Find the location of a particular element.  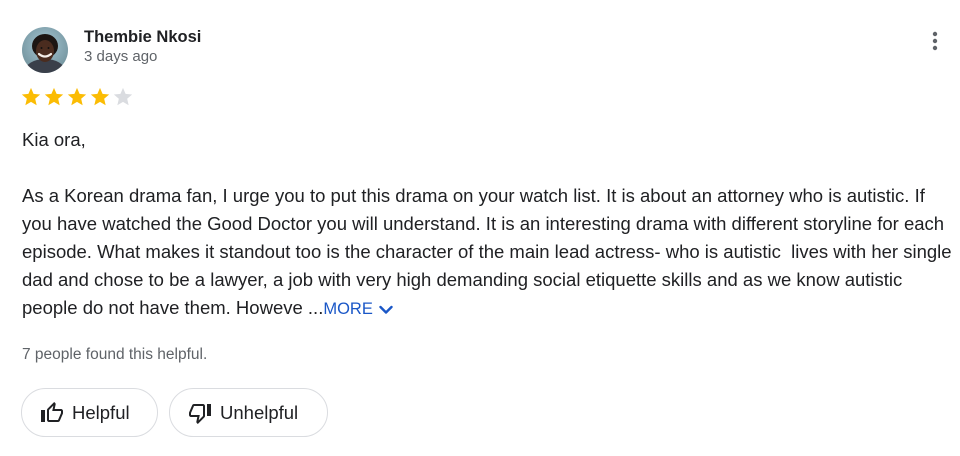

unhelpful-button: Unhelpful is located at coordinates (248, 412).